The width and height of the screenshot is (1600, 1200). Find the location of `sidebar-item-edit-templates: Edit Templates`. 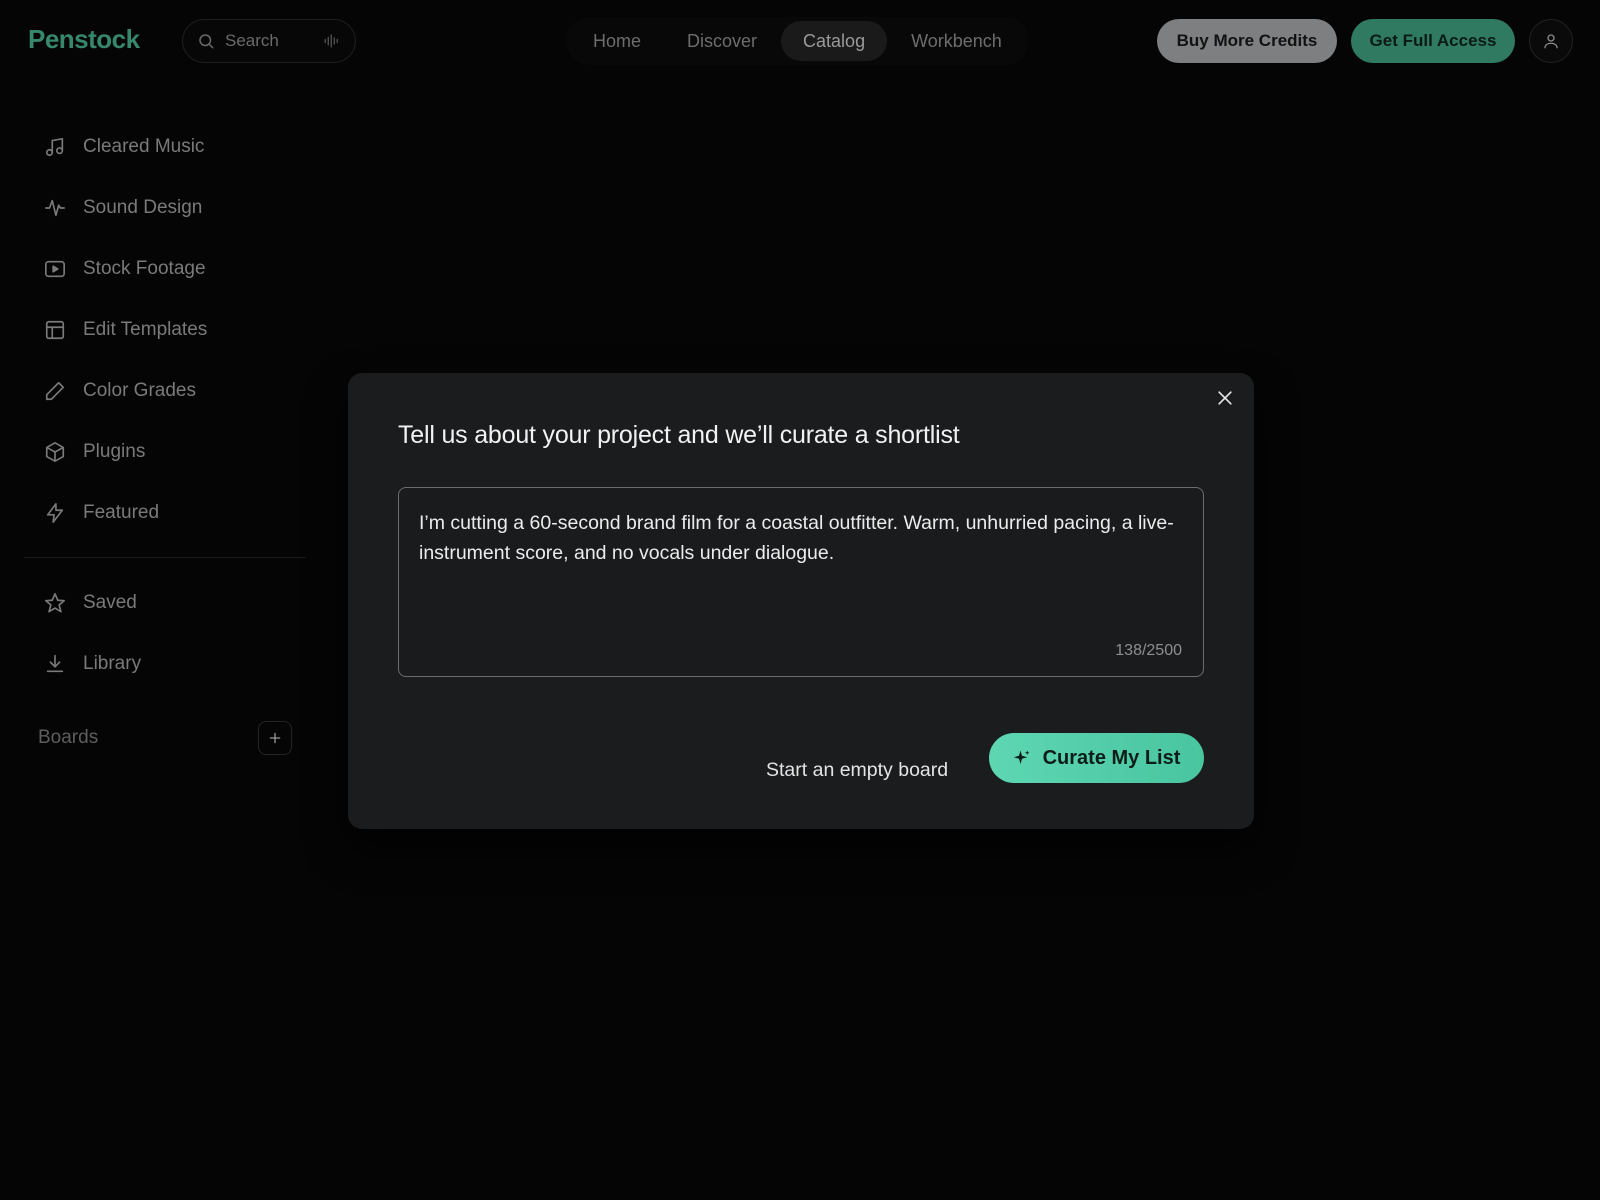

sidebar-item-edit-templates: Edit Templates is located at coordinates (165, 329).